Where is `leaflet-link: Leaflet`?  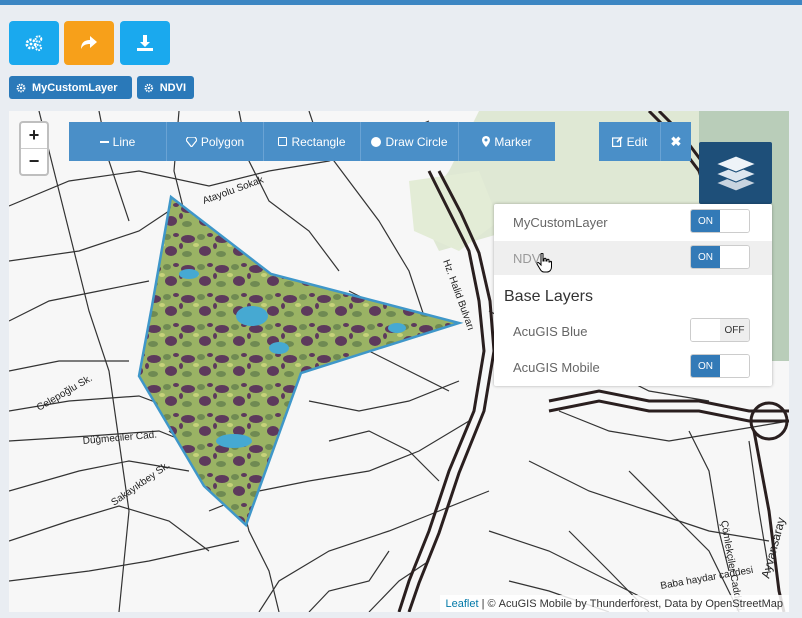
leaflet-link: Leaflet is located at coordinates (462, 604).